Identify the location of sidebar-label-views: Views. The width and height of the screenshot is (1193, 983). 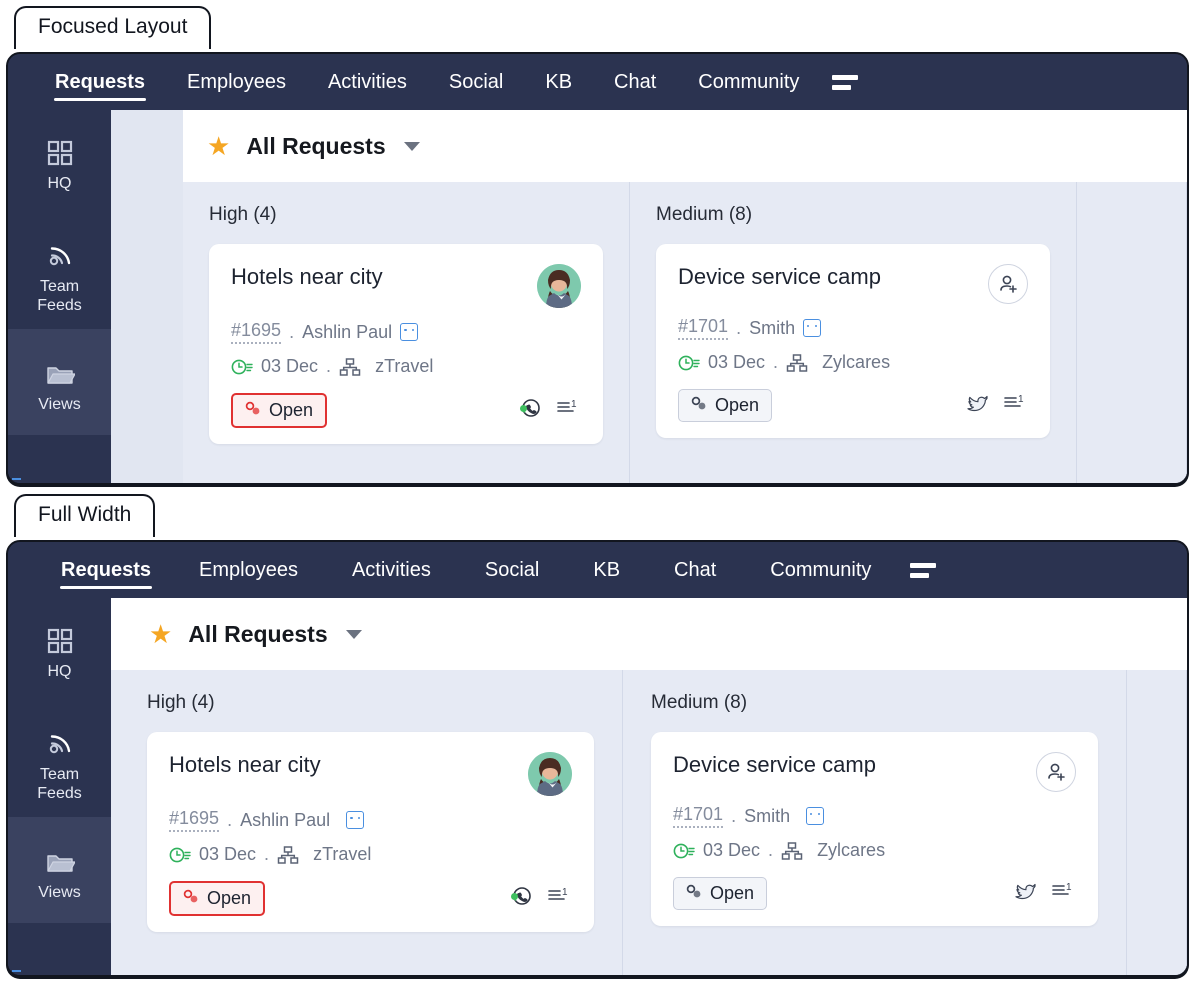
(59, 893).